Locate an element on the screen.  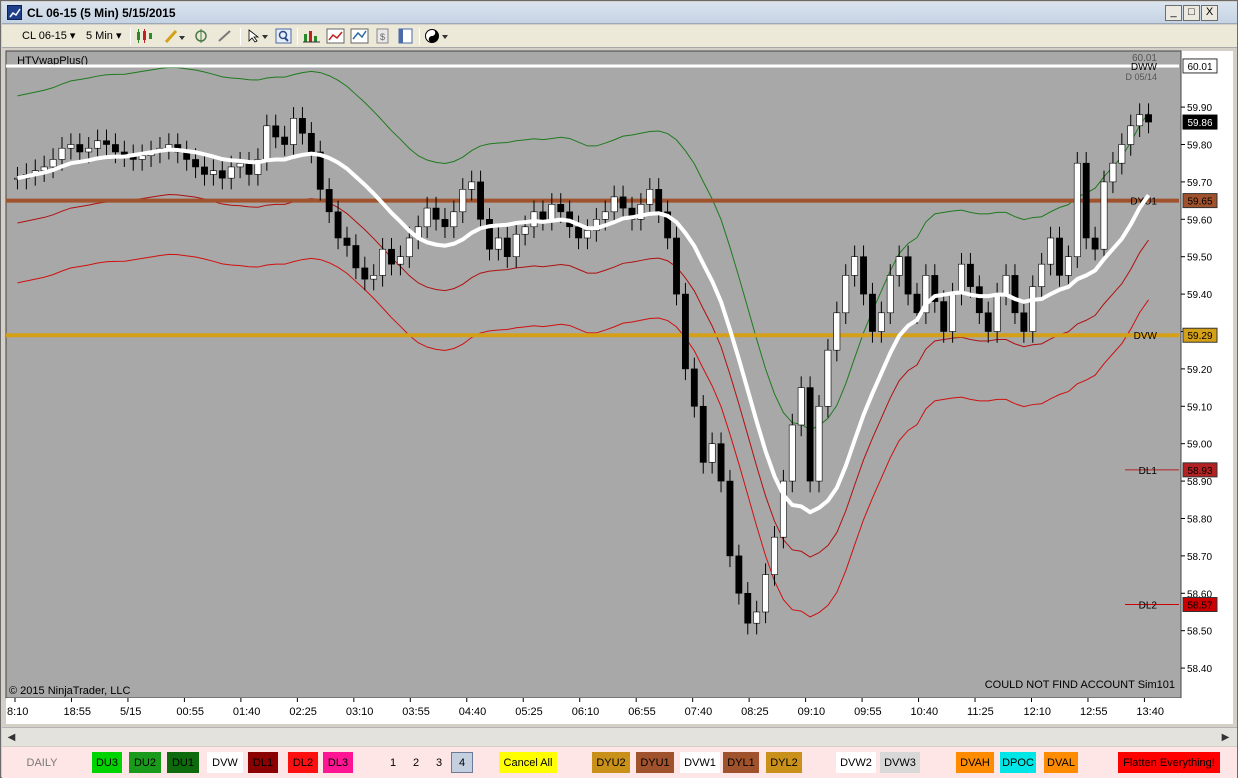
interval-selector: 5 Min ▾ is located at coordinates (103, 35).